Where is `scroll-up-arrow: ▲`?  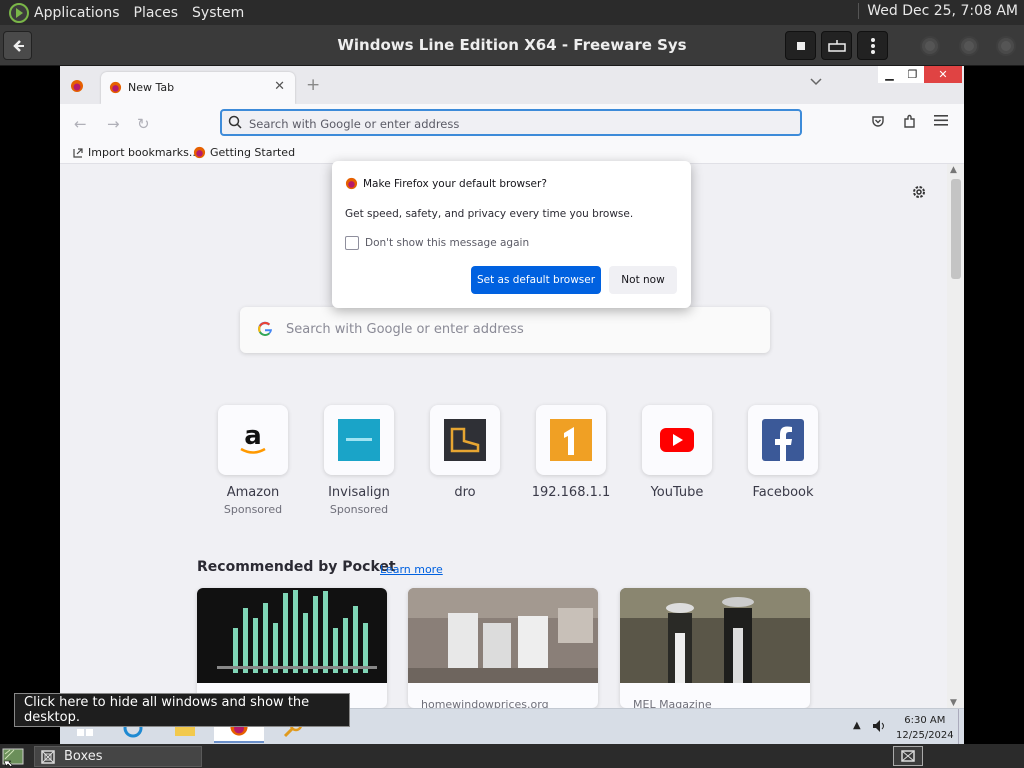 scroll-up-arrow: ▲ is located at coordinates (953, 170).